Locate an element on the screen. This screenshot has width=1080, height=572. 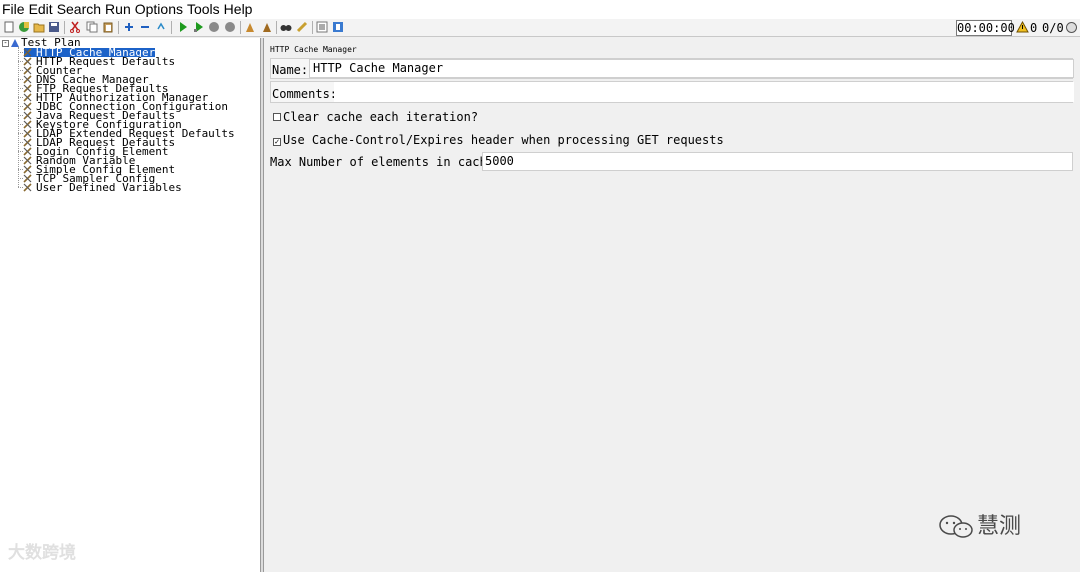
clear-cache-checkbox is located at coordinates (277, 117).